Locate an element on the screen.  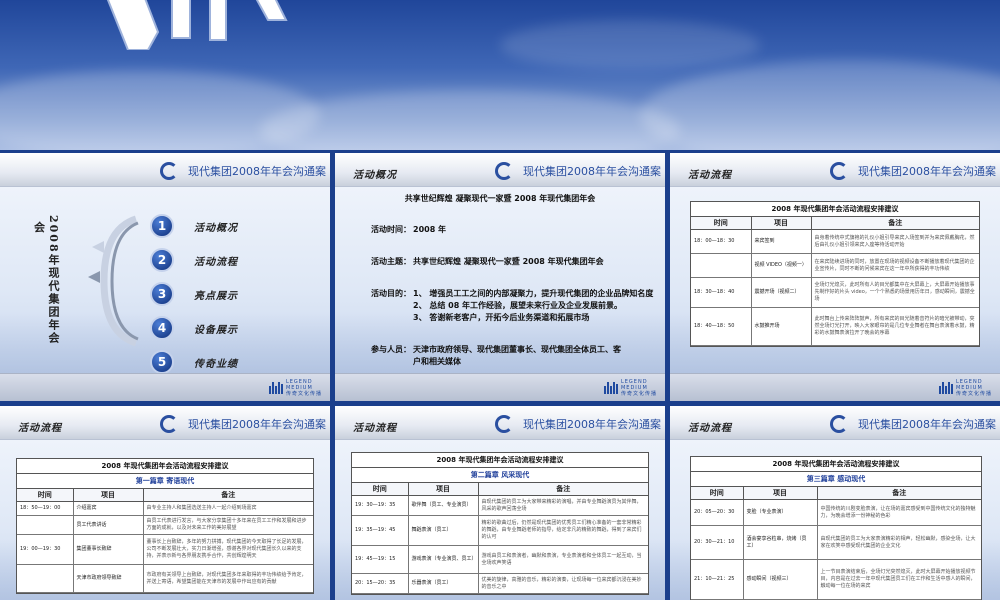
field-value: 2008 年 is located at coordinates (430, 229).